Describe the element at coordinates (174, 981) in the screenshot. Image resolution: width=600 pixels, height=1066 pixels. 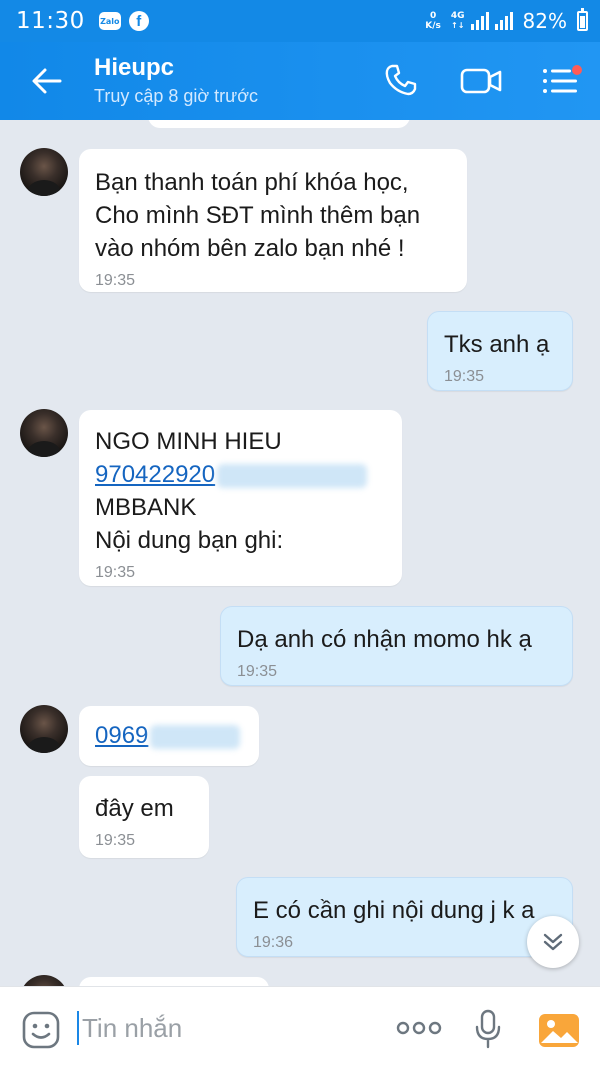
I see `message-incoming` at that location.